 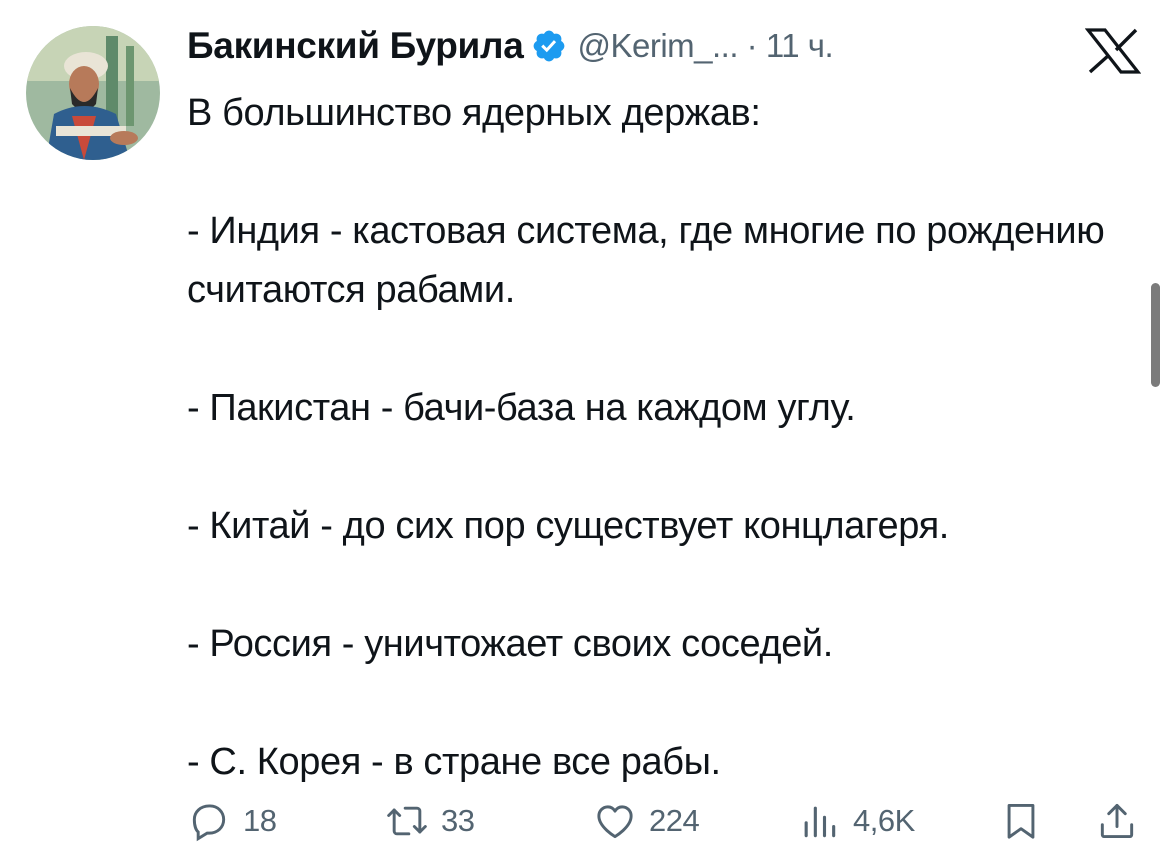 I want to click on x-logo-icon, so click(x=1113, y=51).